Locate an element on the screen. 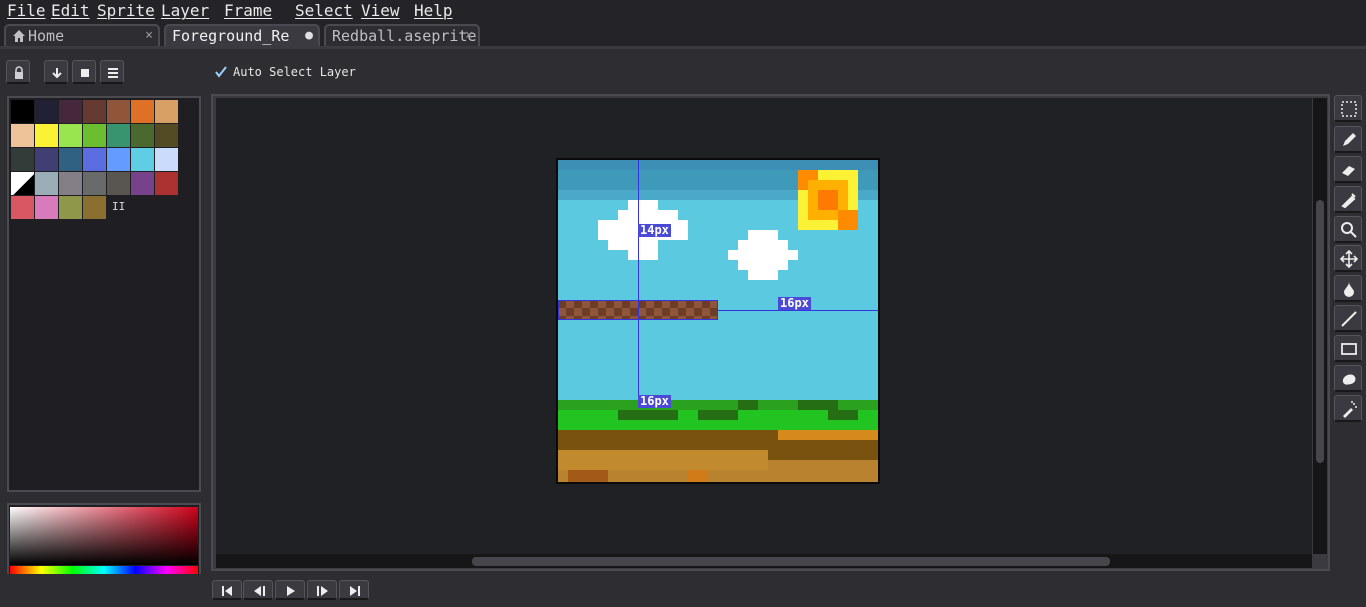 This screenshot has width=1366, height=607. palette-count-label: II is located at coordinates (119, 206).